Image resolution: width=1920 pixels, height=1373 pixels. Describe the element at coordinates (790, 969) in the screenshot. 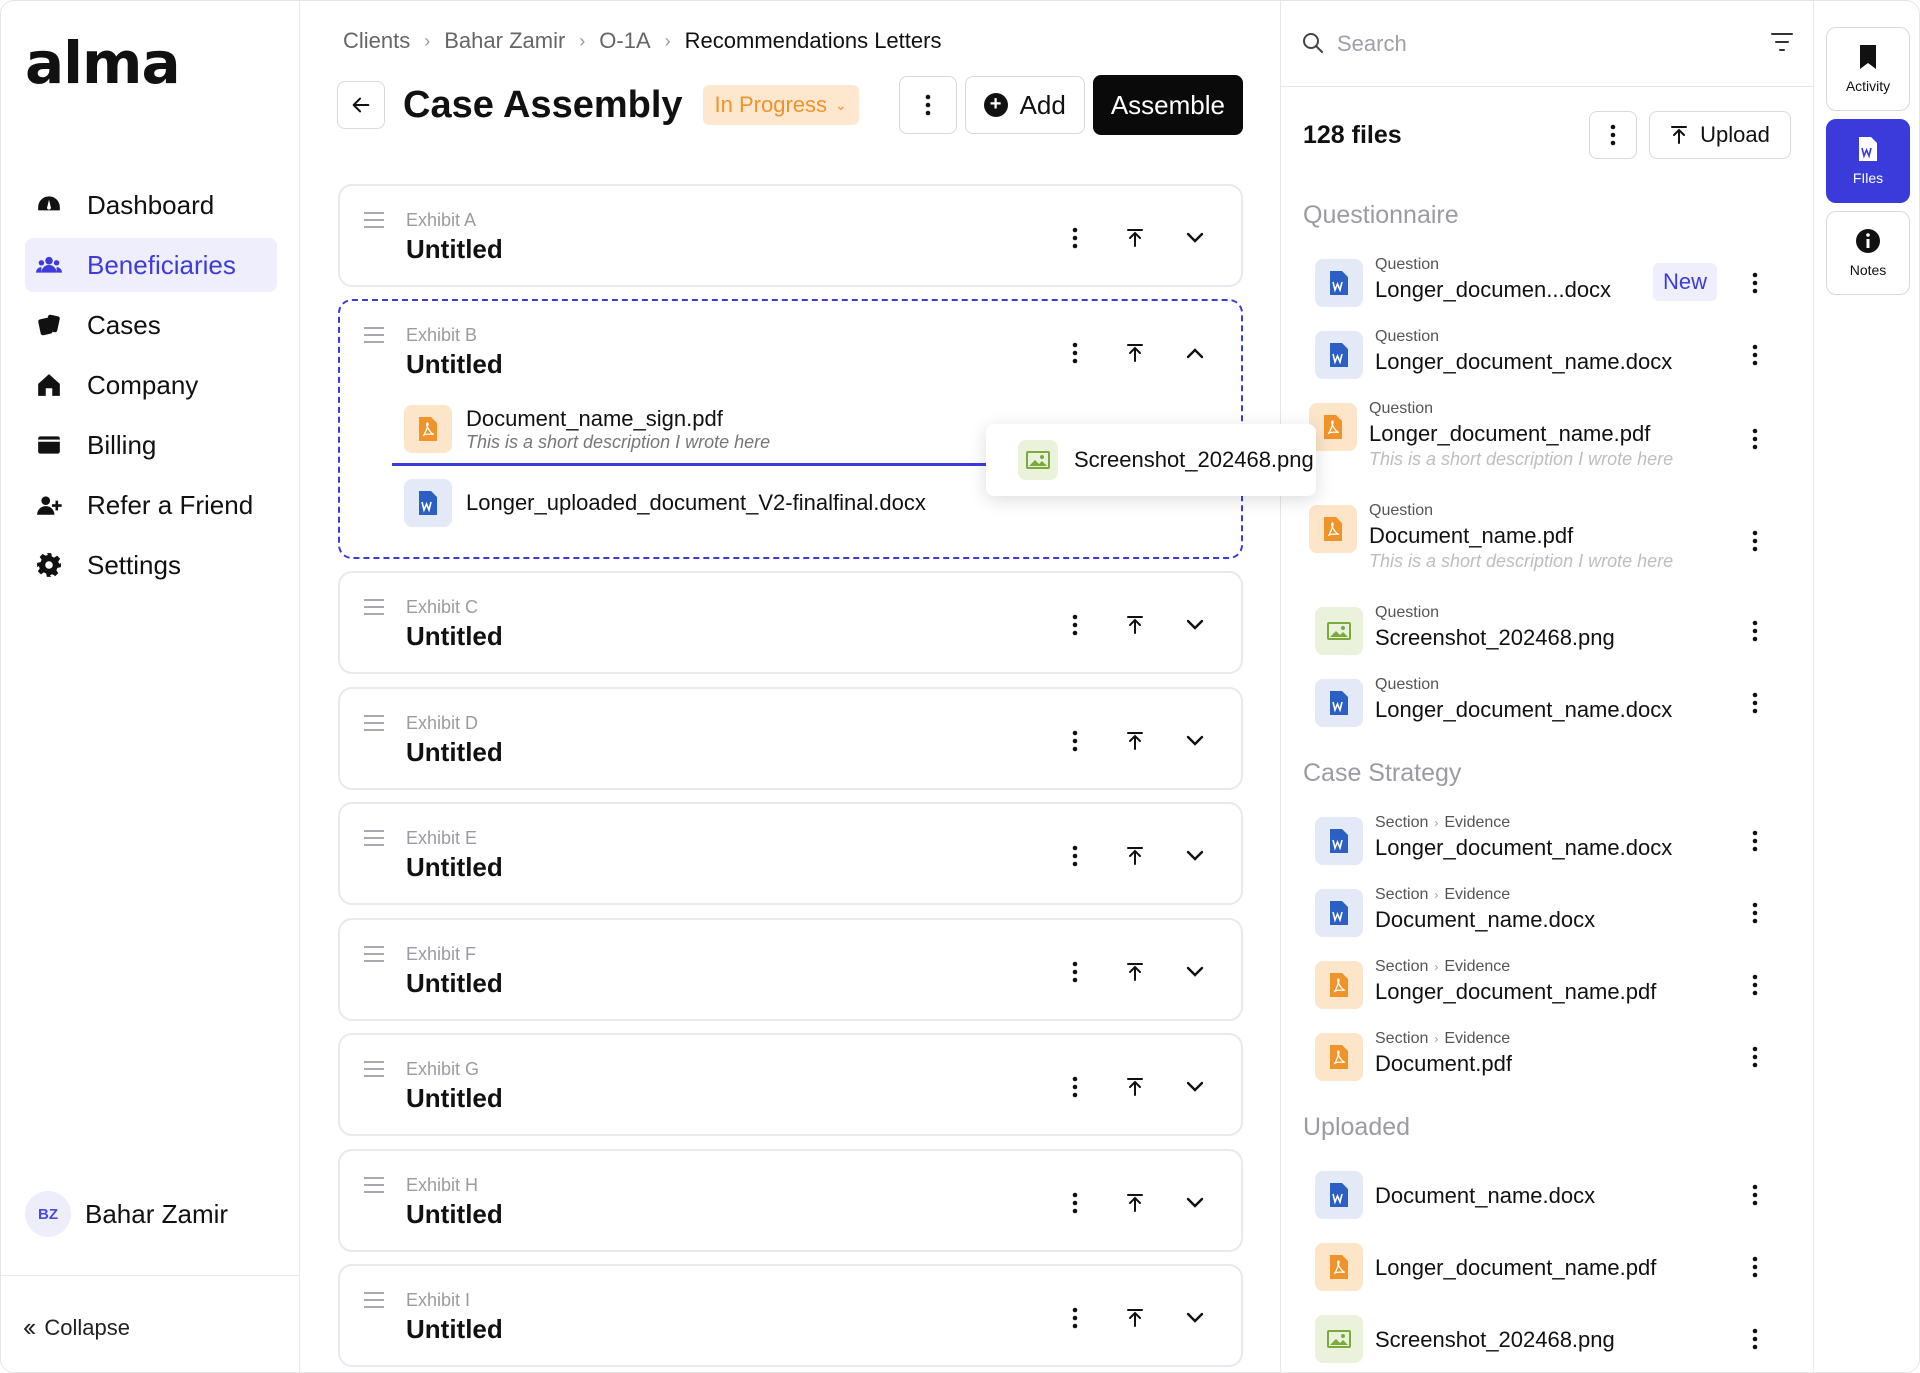

I see `exhibit-card: Exhibit F Untitled` at that location.